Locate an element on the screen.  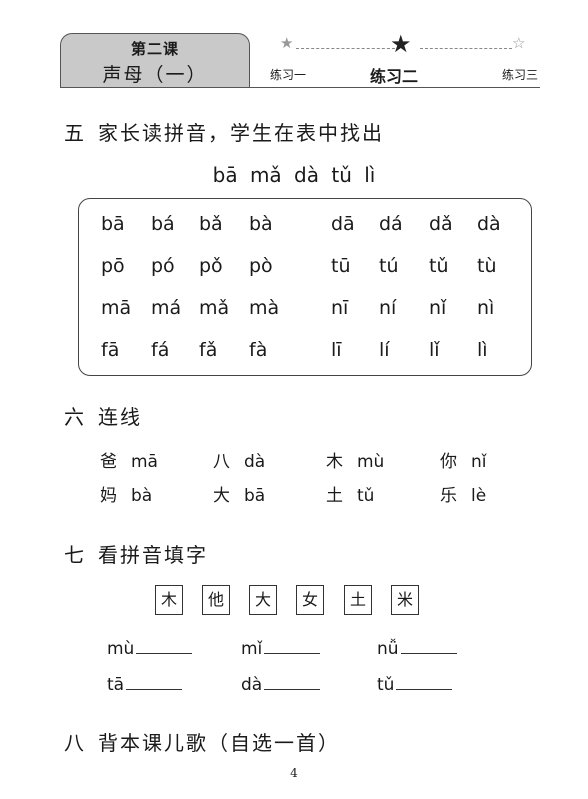
table-cell: fǎ is located at coordinates (208, 350).